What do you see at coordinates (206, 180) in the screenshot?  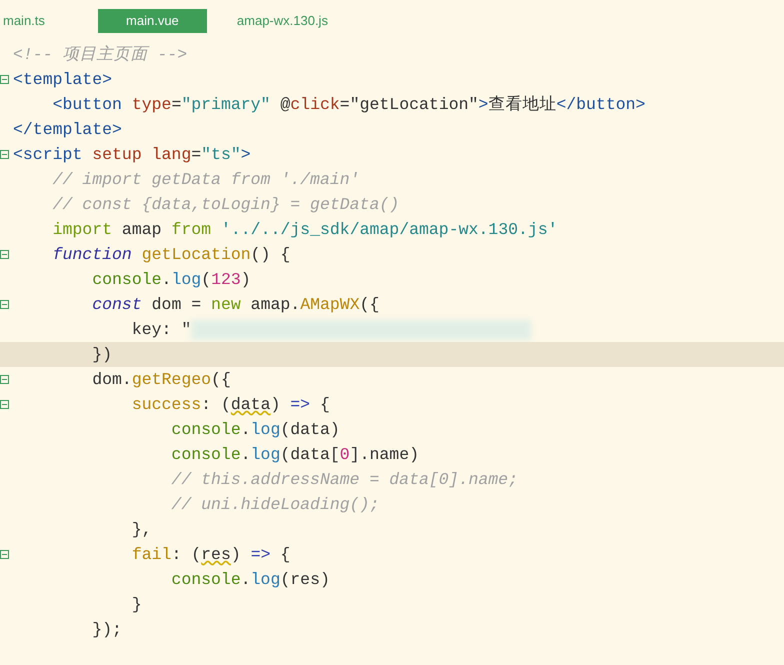 I see `code-line: // import getData from './main'` at bounding box center [206, 180].